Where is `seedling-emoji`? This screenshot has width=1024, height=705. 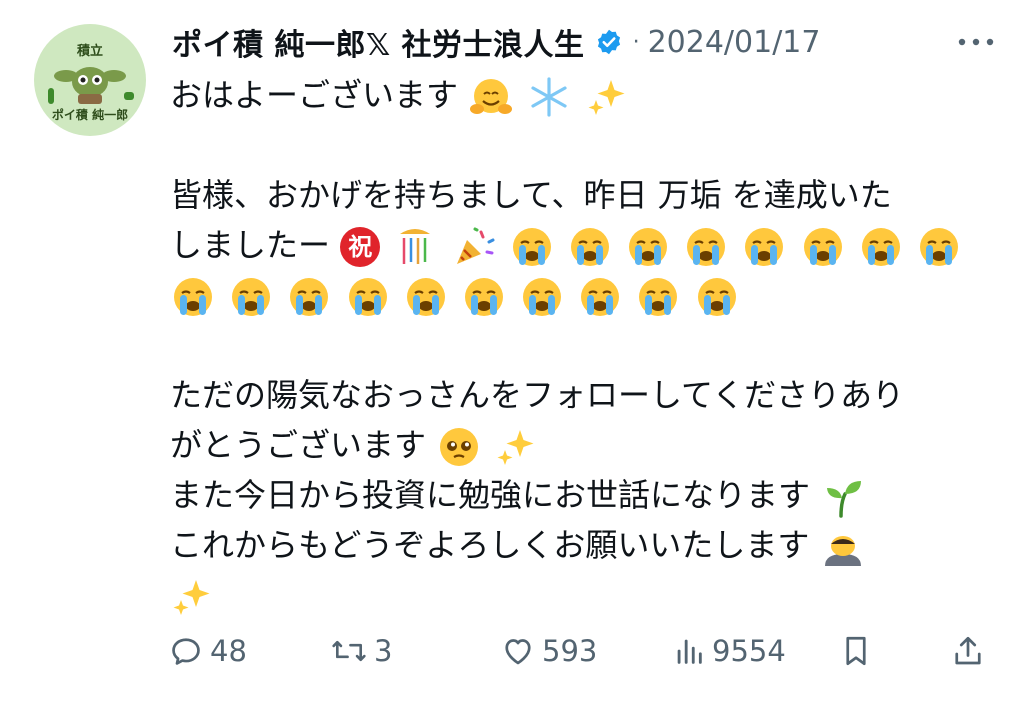 seedling-emoji is located at coordinates (844, 499).